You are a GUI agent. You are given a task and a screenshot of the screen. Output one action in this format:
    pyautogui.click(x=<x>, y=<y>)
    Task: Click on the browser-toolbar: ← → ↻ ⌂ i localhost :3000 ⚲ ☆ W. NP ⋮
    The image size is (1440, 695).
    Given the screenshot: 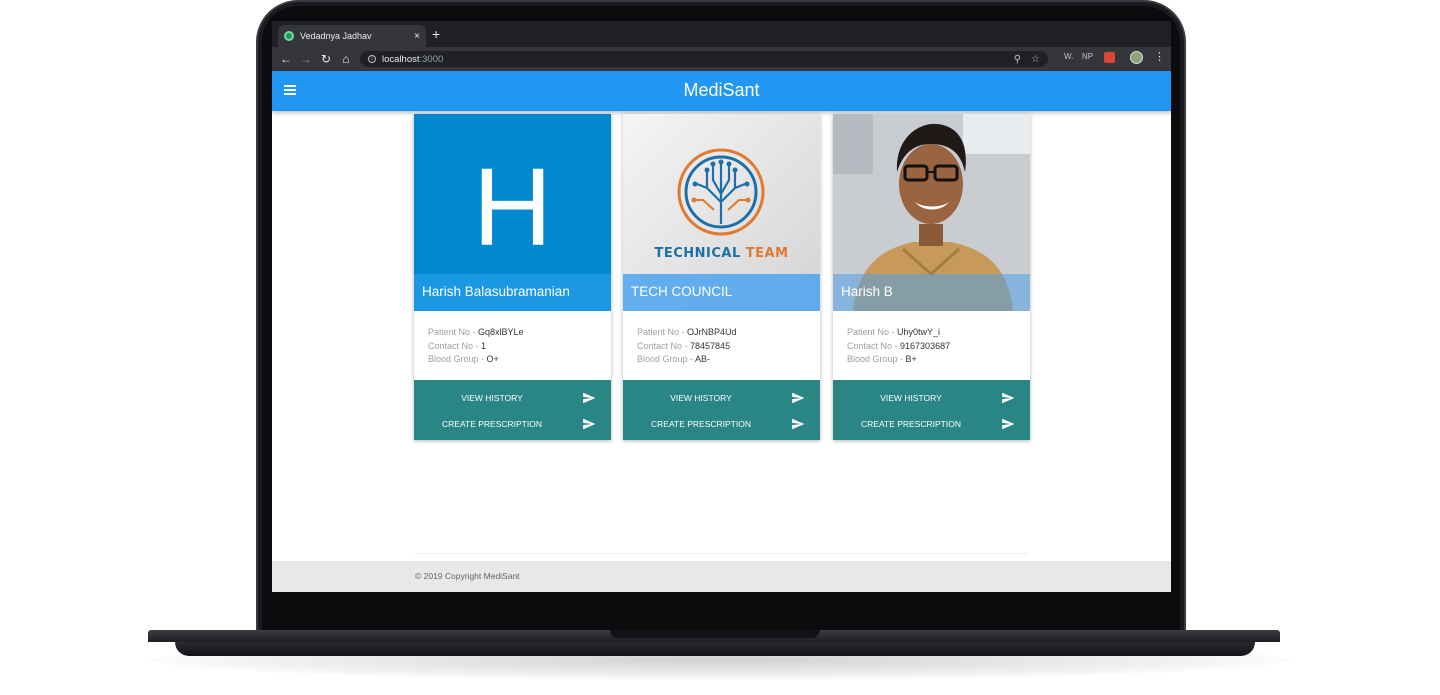 What is the action you would take?
    pyautogui.click(x=721, y=59)
    